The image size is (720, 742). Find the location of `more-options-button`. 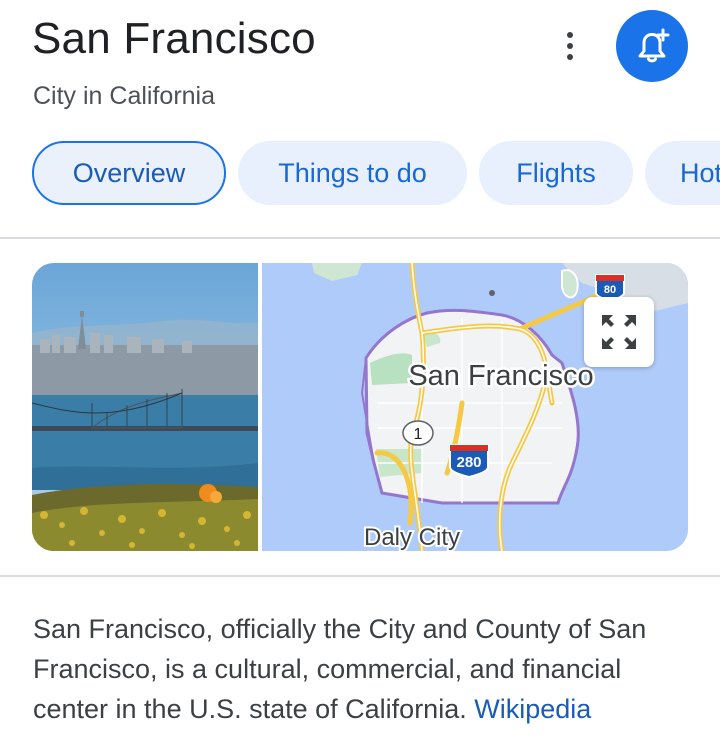

more-options-button is located at coordinates (570, 46).